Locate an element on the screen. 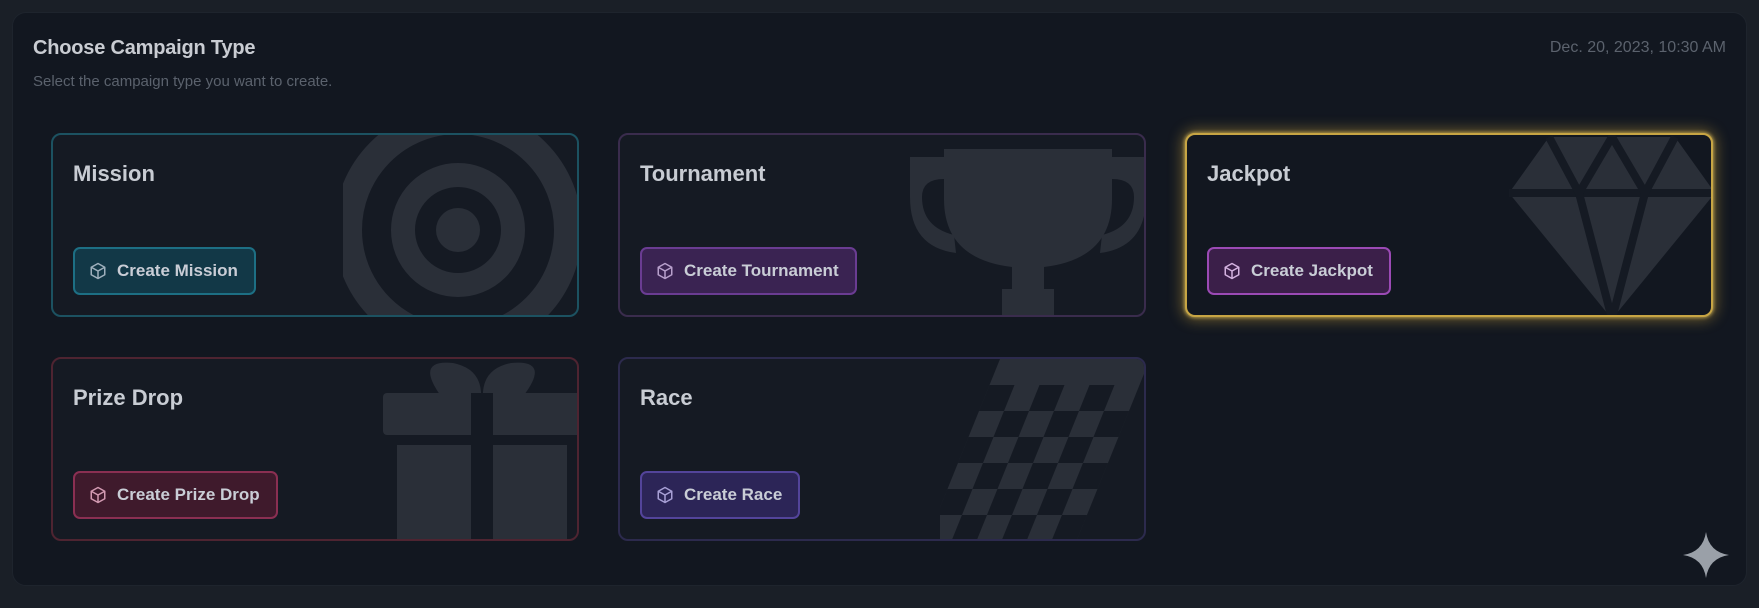 The image size is (1759, 608). campaign-card-race: Race Create Race is located at coordinates (882, 449).